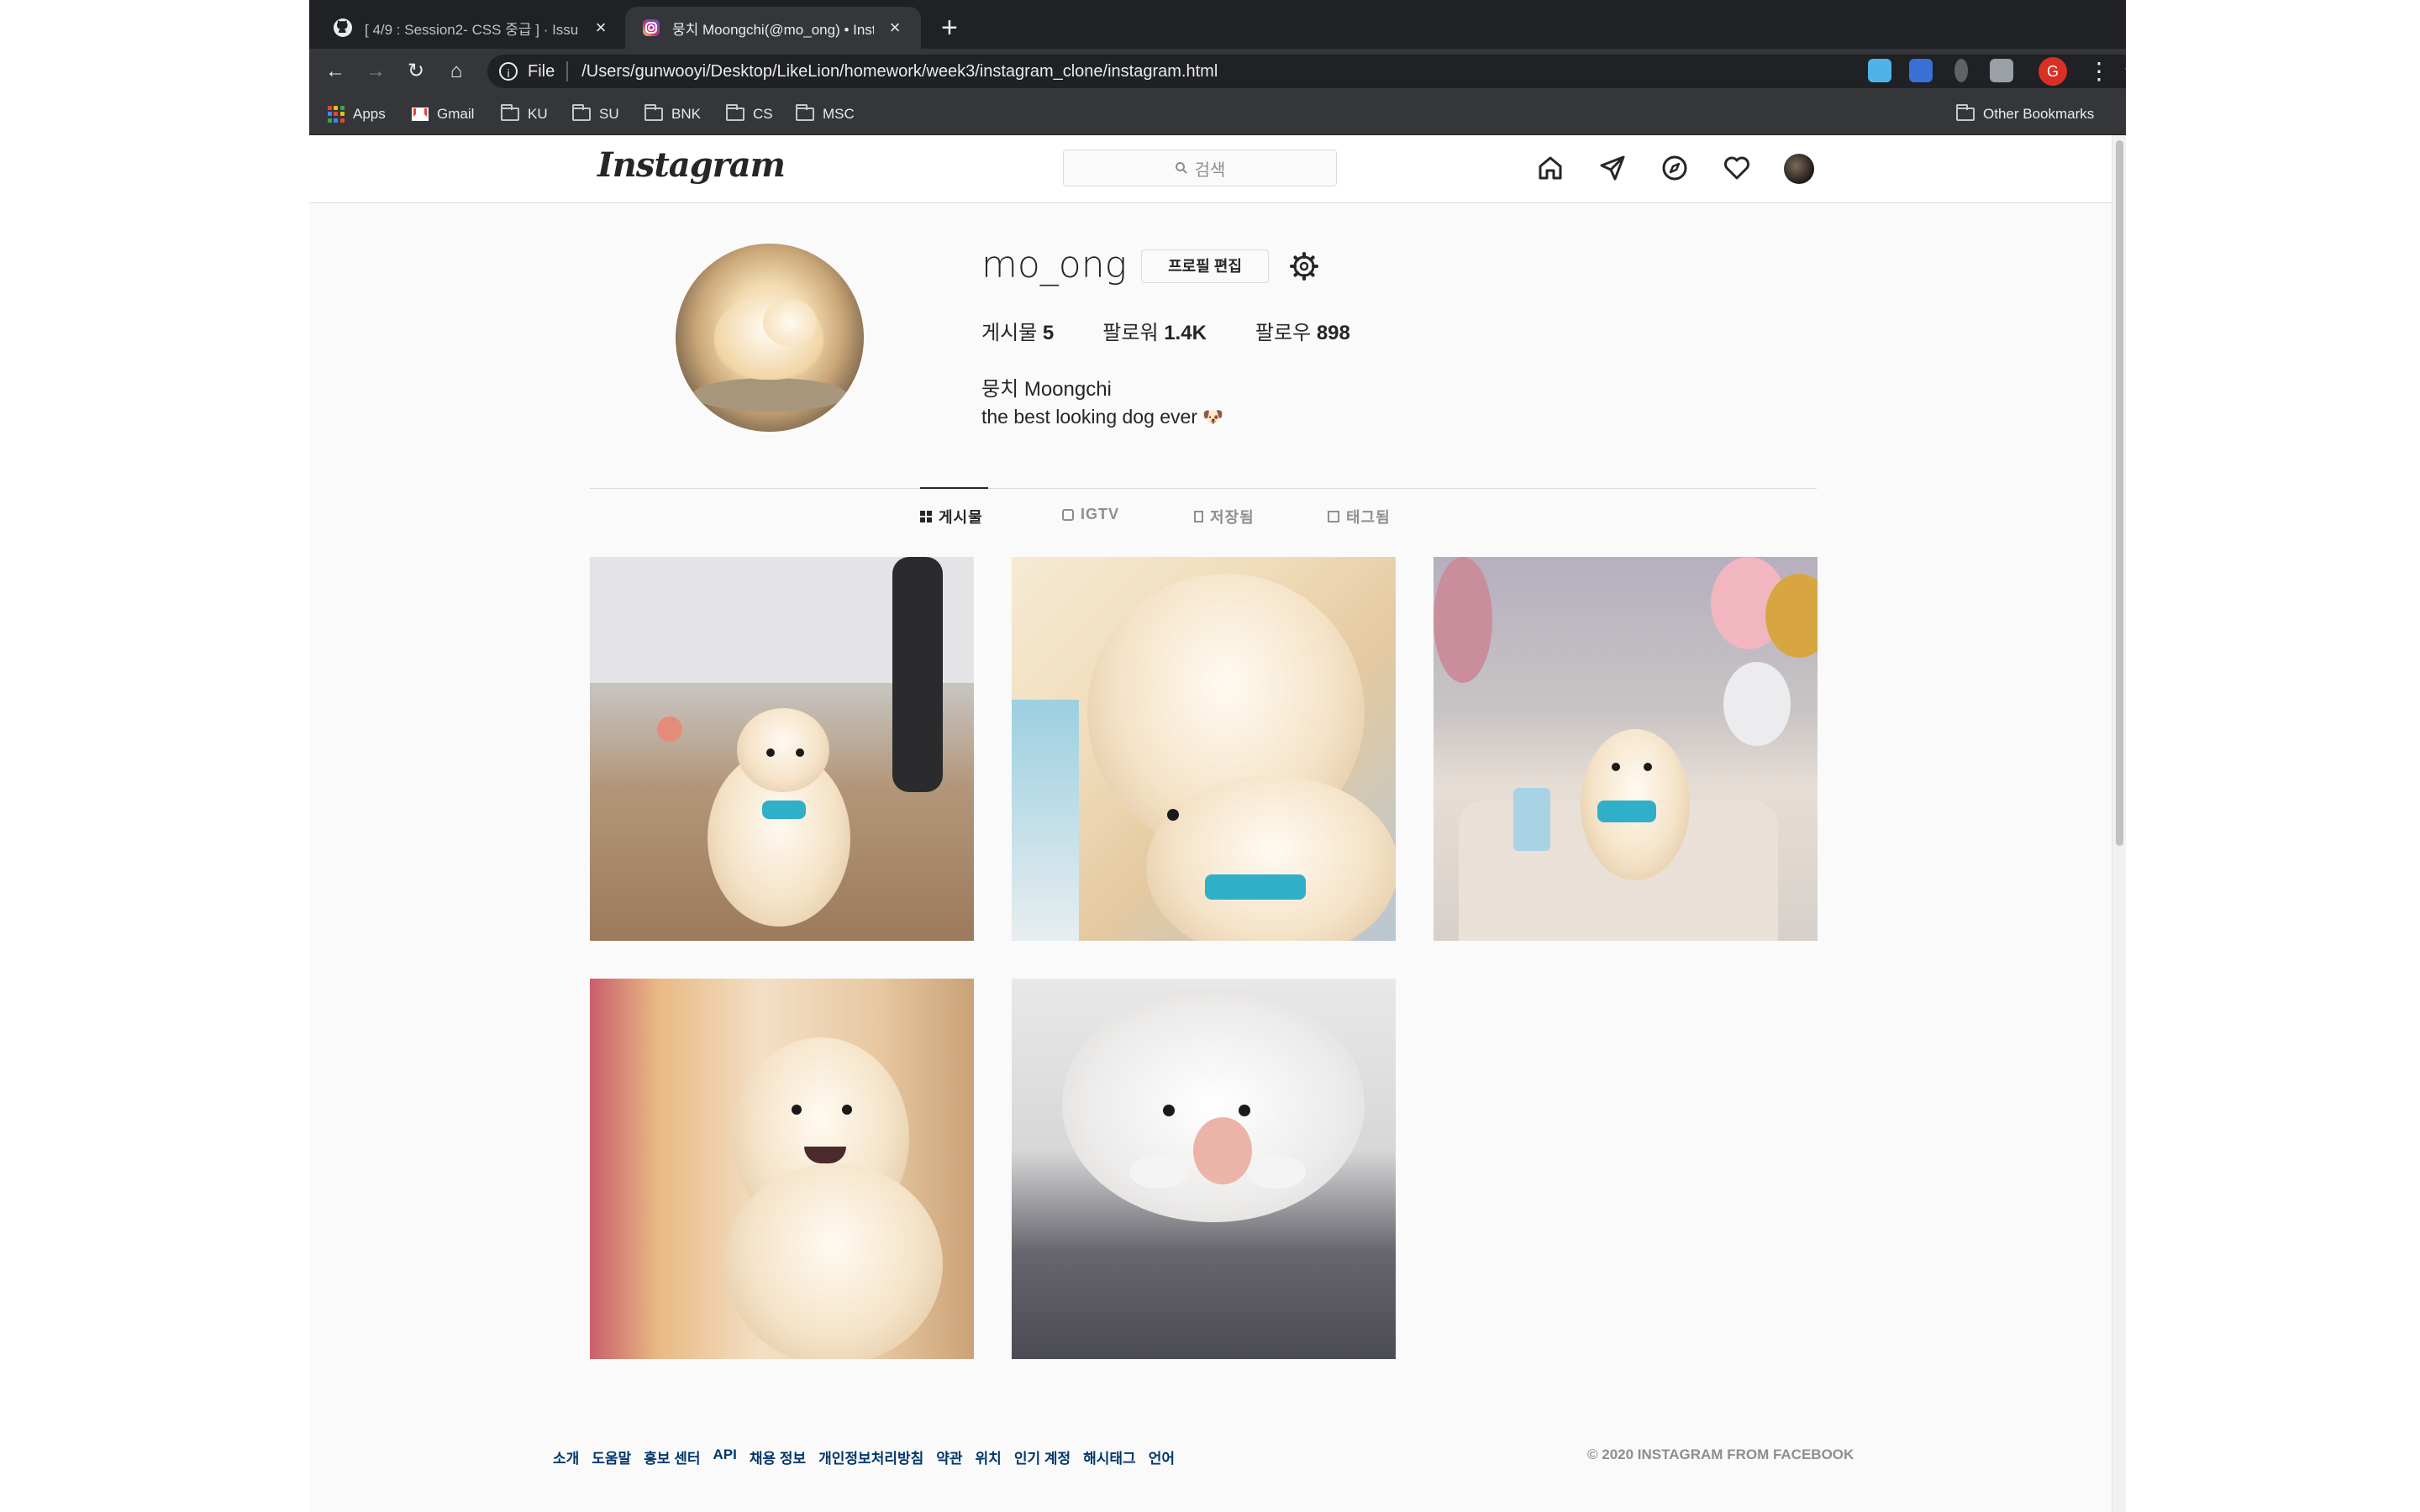 The image size is (2420, 1512). I want to click on edit-profile-button: 프로필 편집, so click(1205, 266).